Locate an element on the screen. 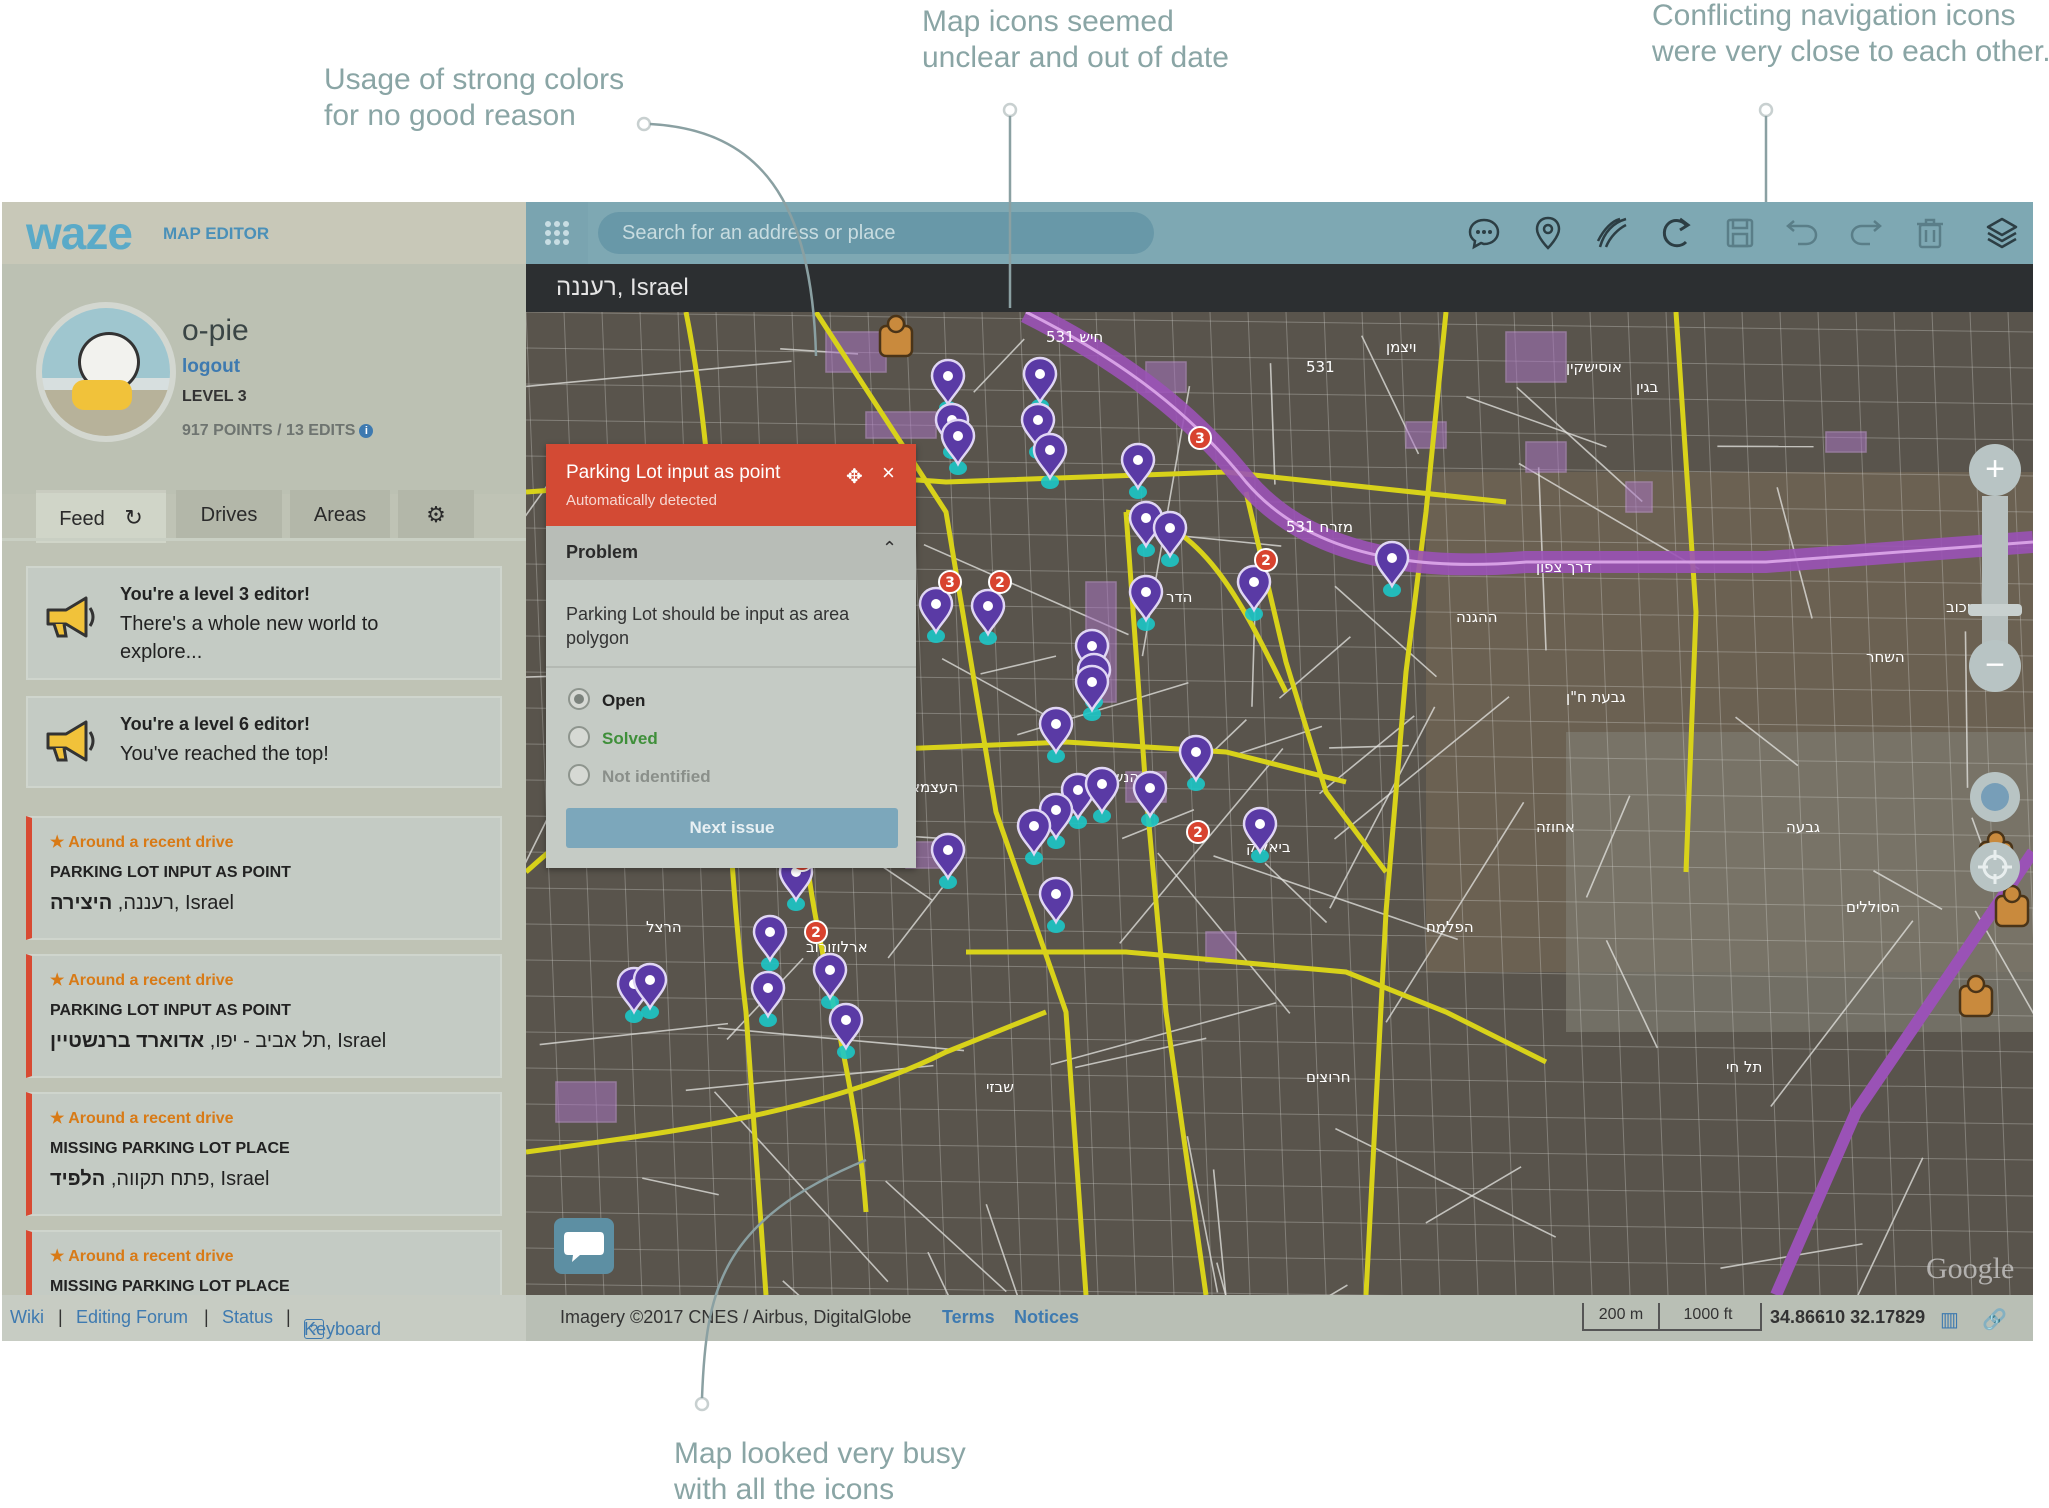 This screenshot has height=1508, width=2049. annotation-line-colors is located at coordinates (733, 240).